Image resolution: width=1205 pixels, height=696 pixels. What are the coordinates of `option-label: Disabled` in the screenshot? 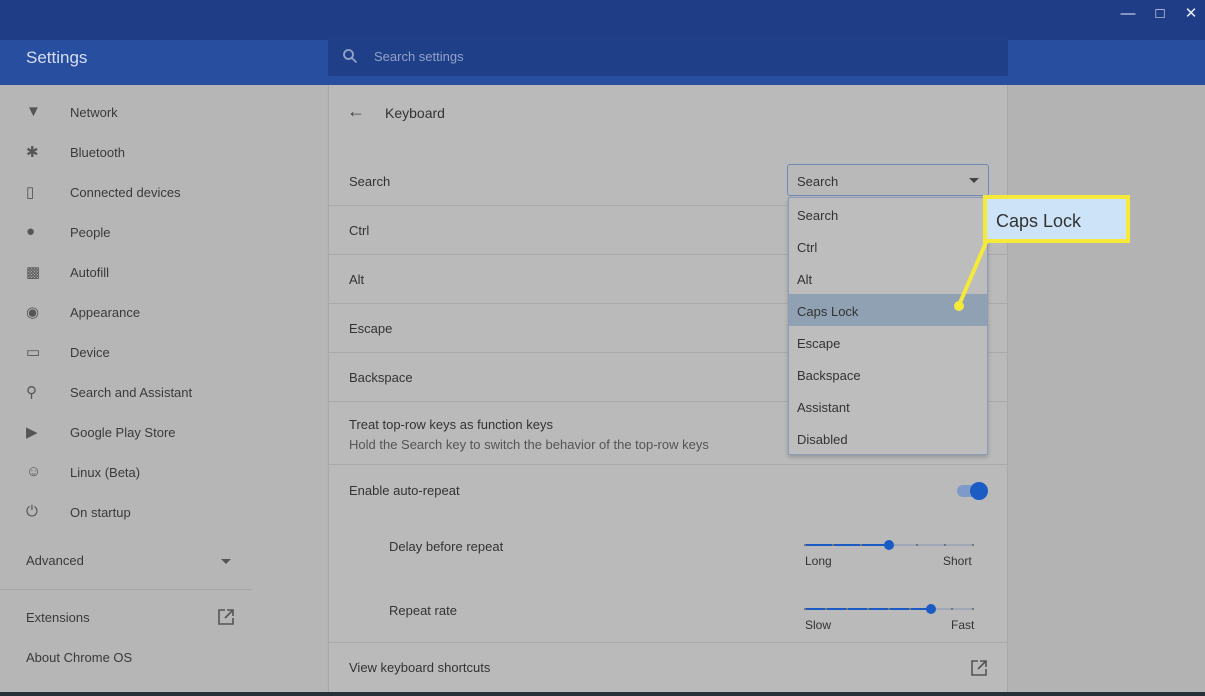 It's located at (822, 439).